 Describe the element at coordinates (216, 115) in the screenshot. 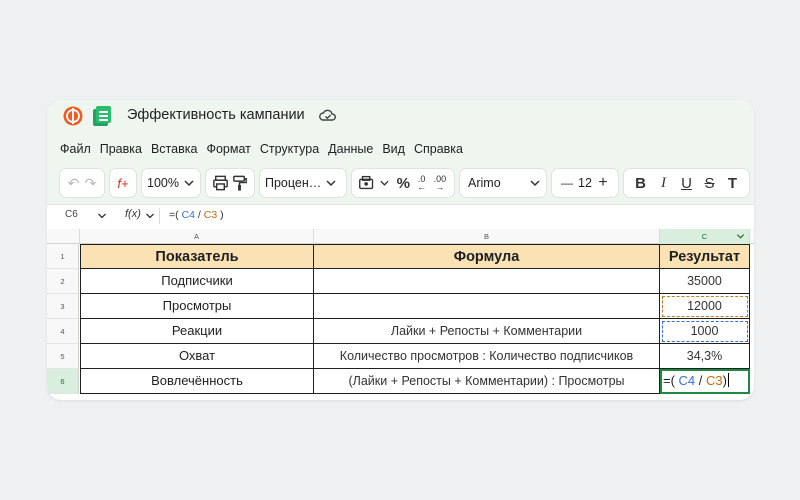

I see `document-title: Эффективность кампании` at that location.